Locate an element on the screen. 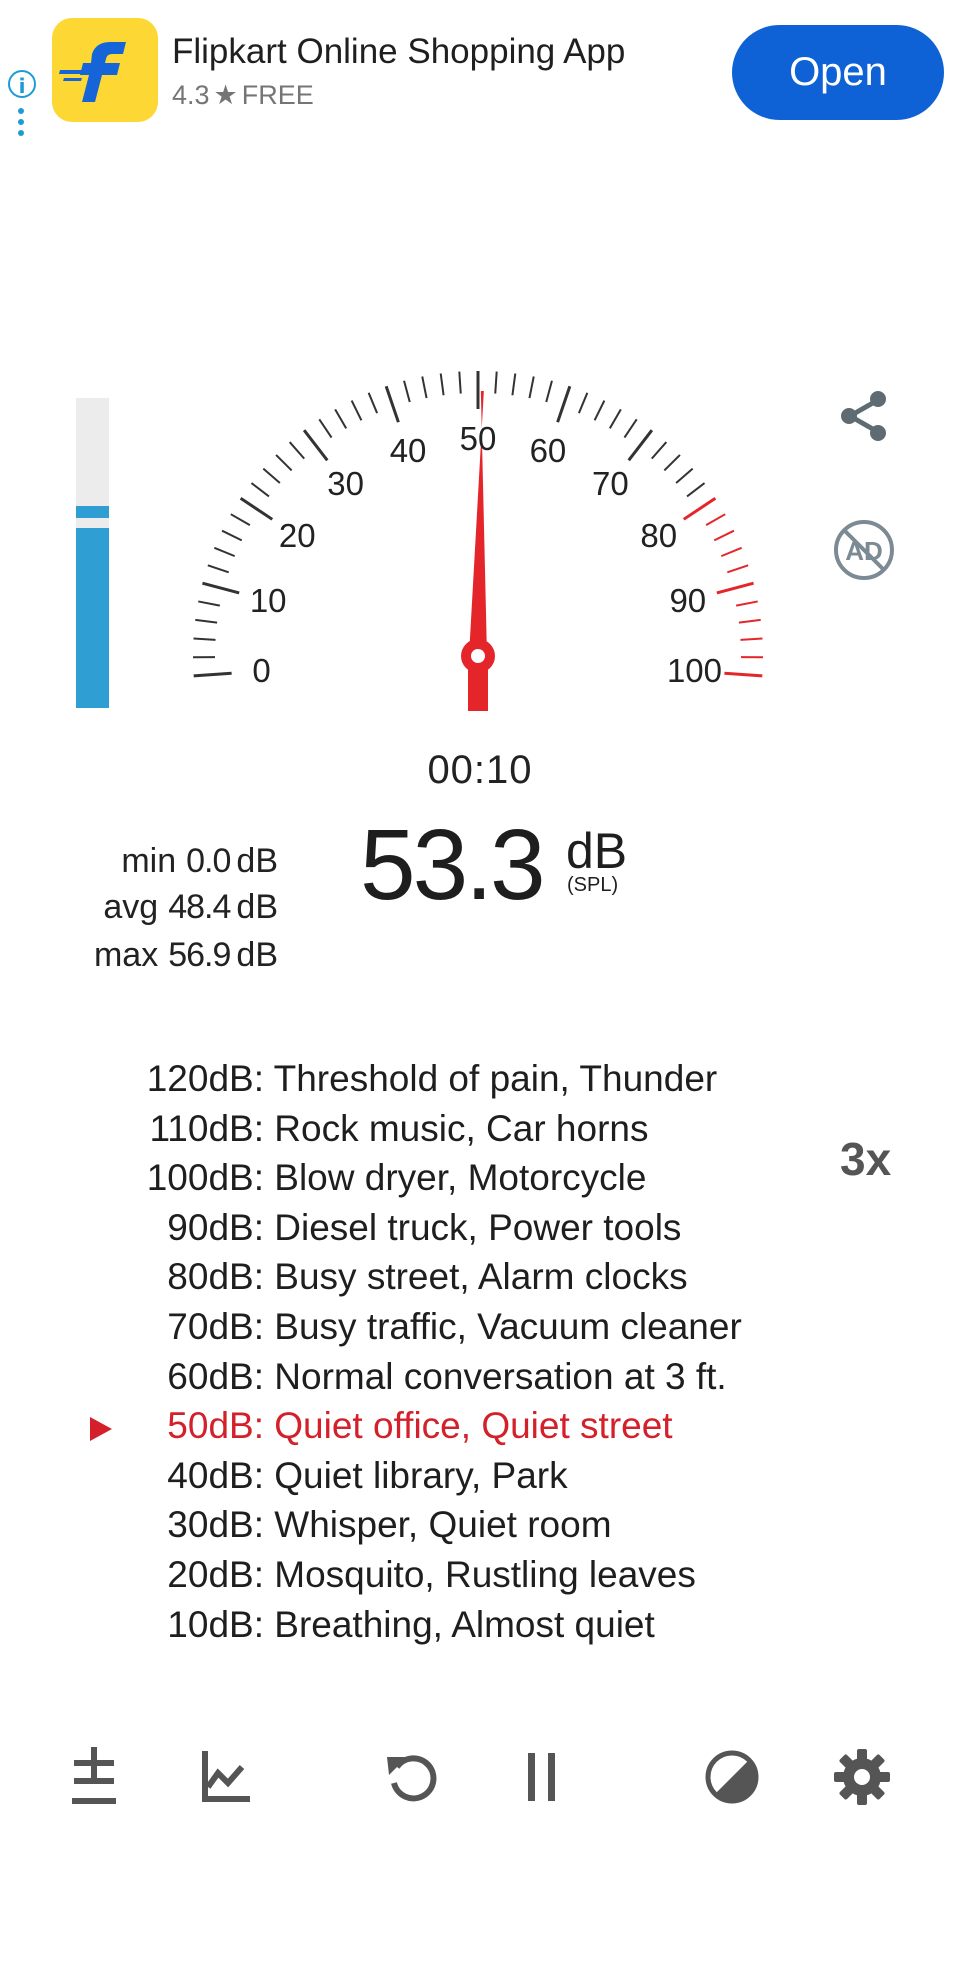 The height and width of the screenshot is (1968, 960). elapsed-timer: 00:10 is located at coordinates (480, 770).